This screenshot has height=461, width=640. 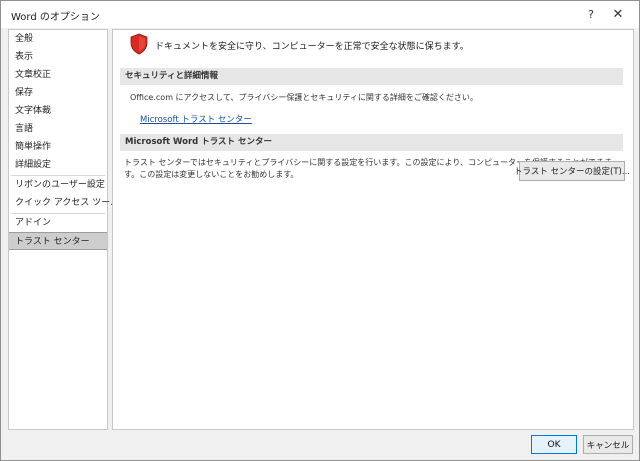 I want to click on sidebar-item-general: 全般, so click(x=58, y=39).